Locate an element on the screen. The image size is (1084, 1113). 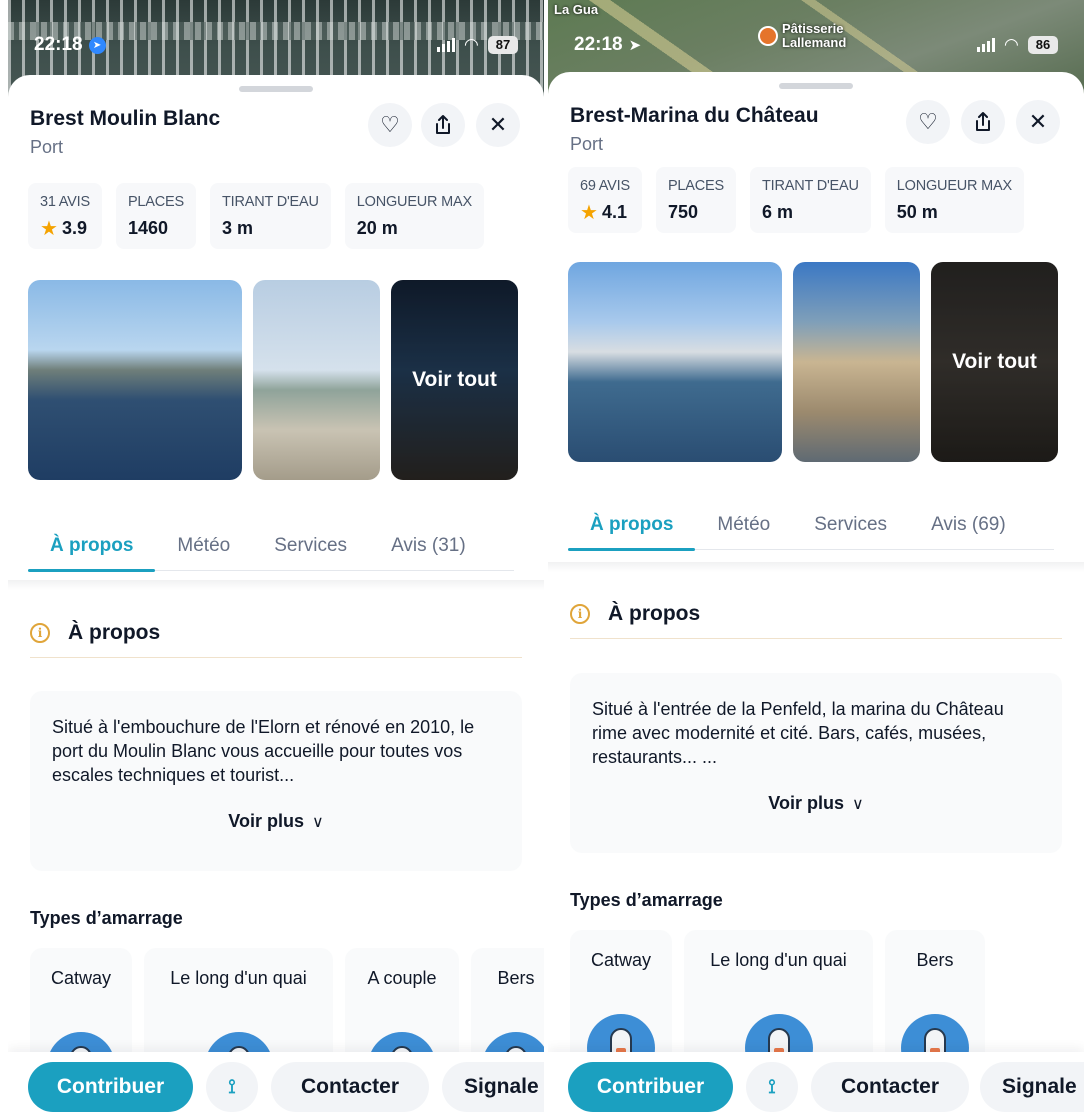
mooring-type-quay: Le long d'un quai is located at coordinates (778, 1000).